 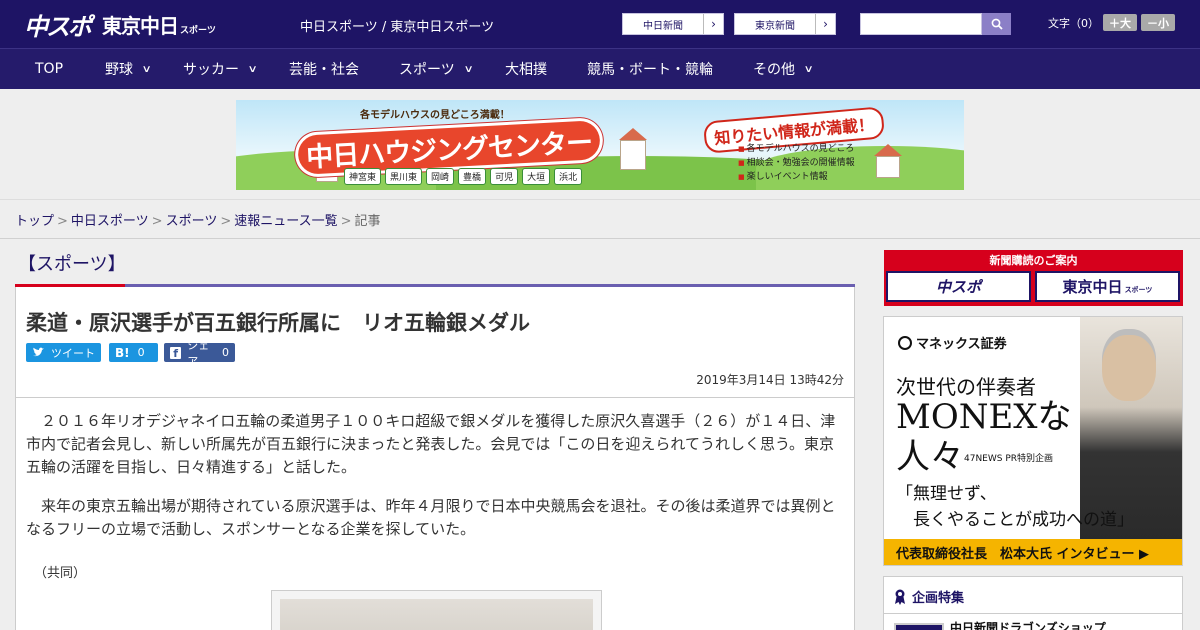 I want to click on ad-city: 神宮東, so click(x=363, y=176).